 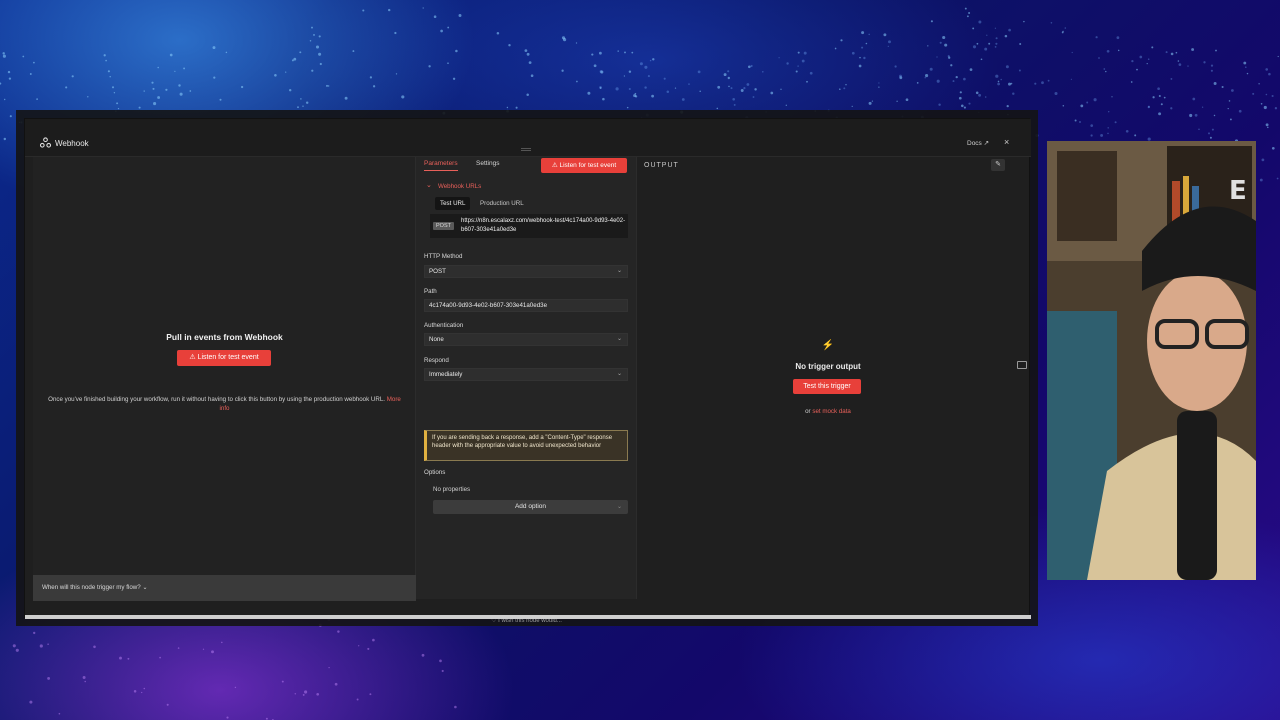 What do you see at coordinates (526, 149) in the screenshot?
I see `drag-handle` at bounding box center [526, 149].